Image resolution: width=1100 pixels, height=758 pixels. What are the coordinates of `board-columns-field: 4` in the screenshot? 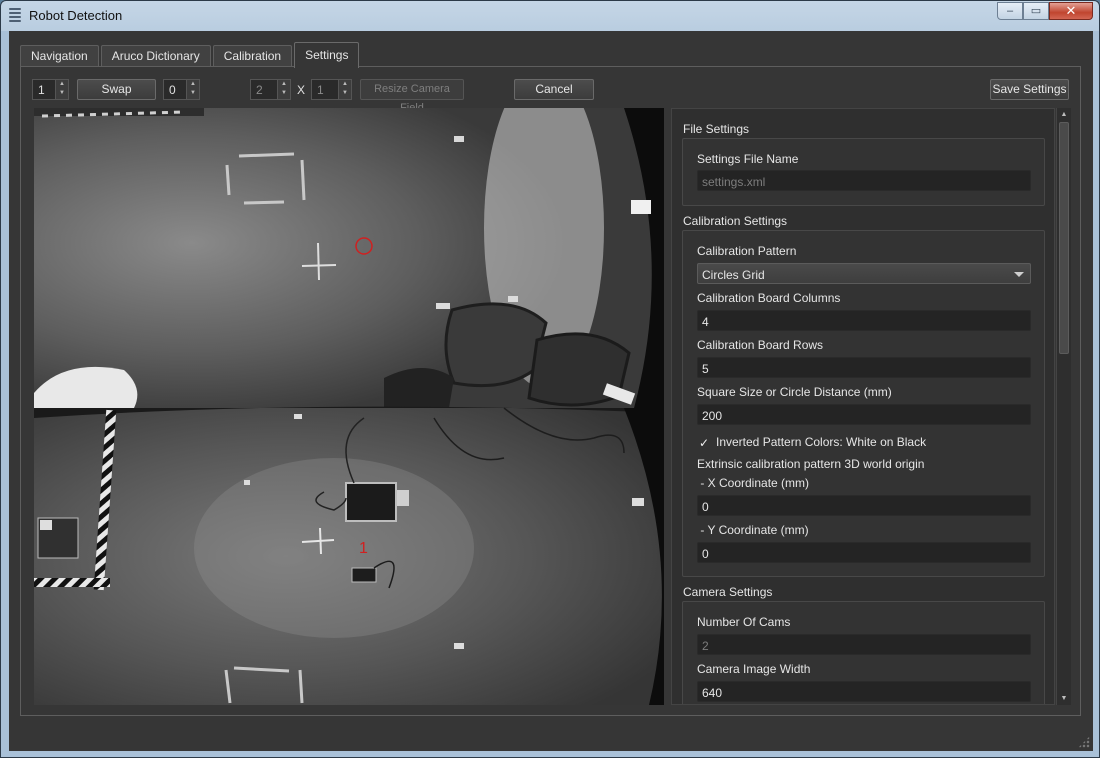 It's located at (864, 320).